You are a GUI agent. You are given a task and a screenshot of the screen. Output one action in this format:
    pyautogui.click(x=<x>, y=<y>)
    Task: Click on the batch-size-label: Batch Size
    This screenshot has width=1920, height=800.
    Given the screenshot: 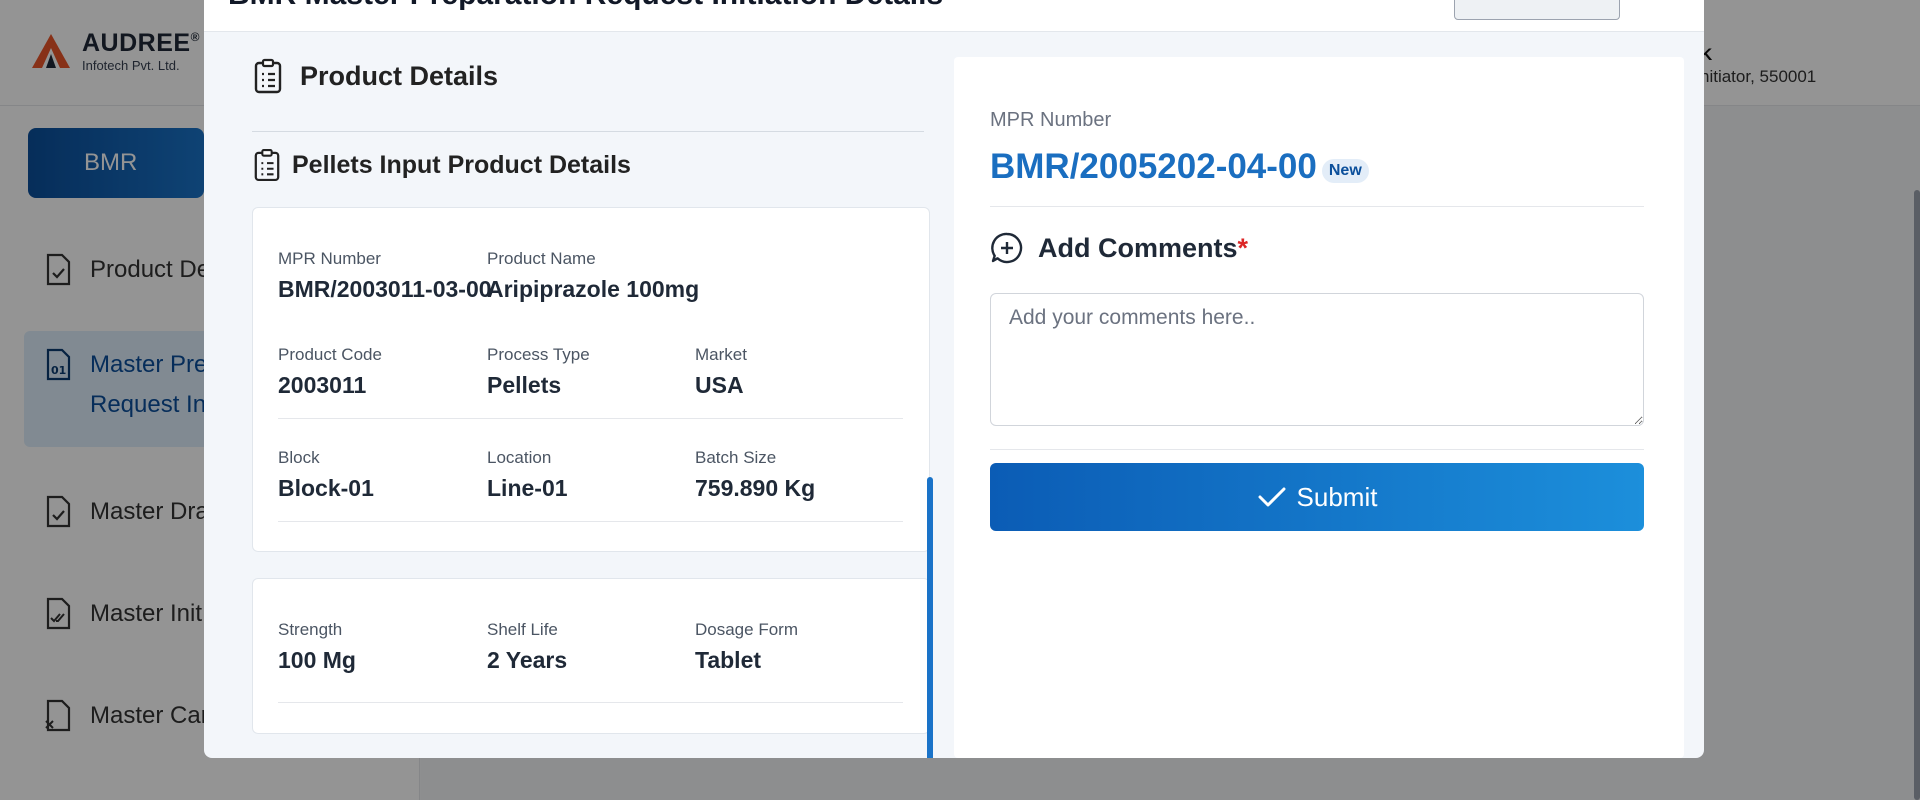 What is the action you would take?
    pyautogui.click(x=736, y=457)
    